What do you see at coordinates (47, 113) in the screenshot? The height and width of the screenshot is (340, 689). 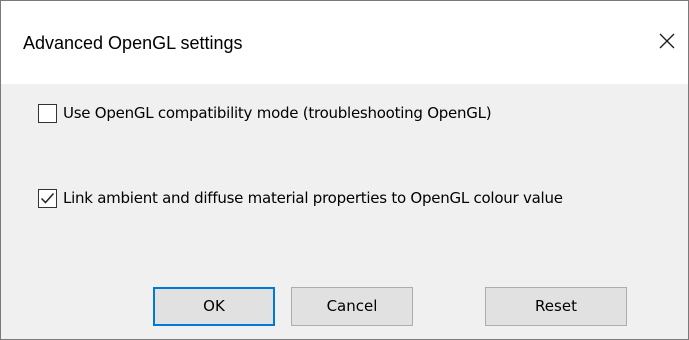 I see `compatibility-mode-checkbox` at bounding box center [47, 113].